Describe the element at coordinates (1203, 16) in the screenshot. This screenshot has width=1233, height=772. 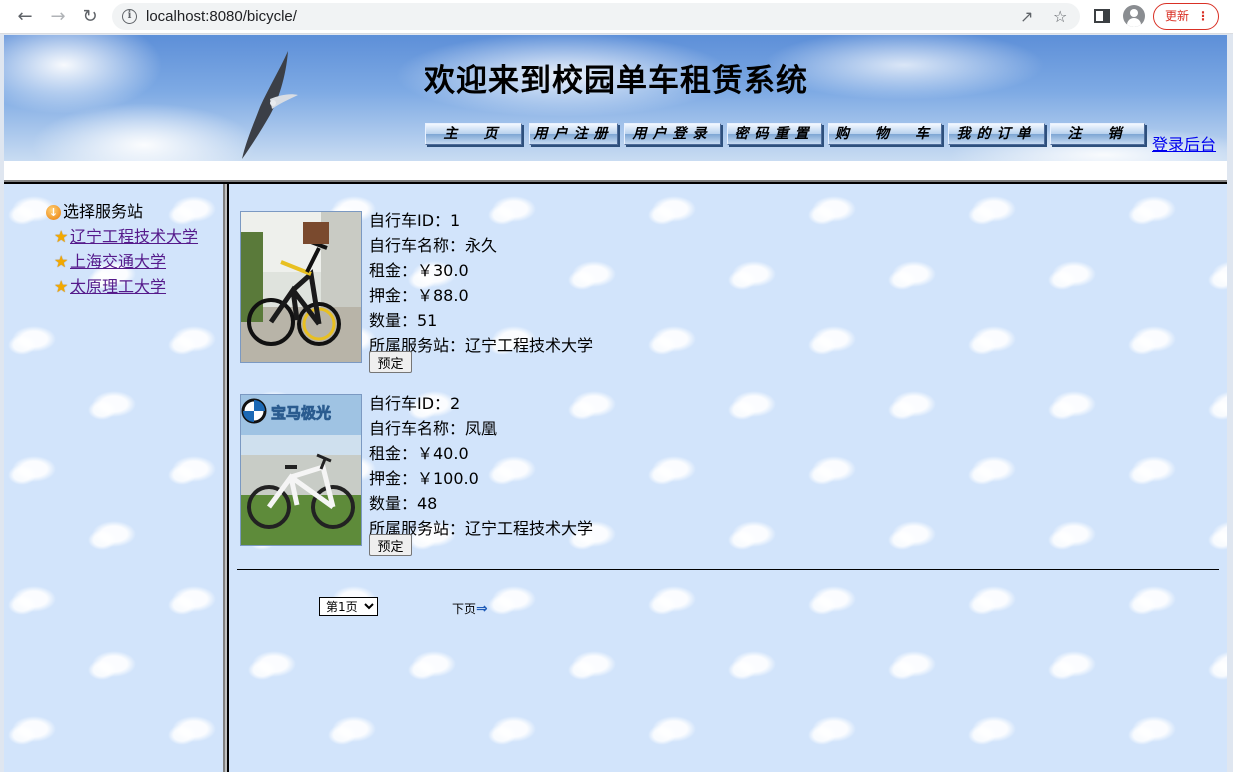
I see `more-vert-icon: ⋮` at that location.